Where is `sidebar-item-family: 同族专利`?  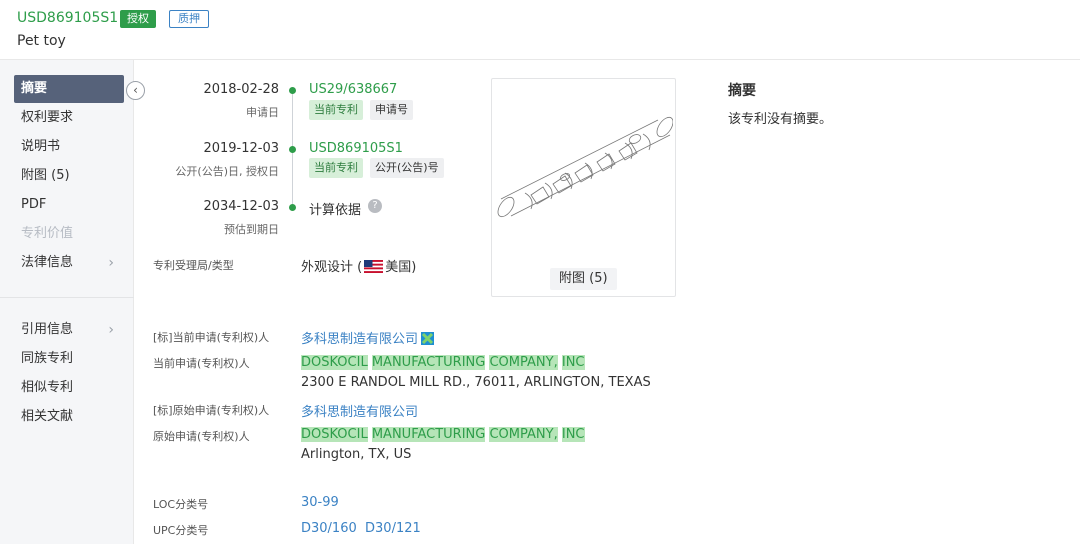
sidebar-item-family: 同族专利 is located at coordinates (69, 359).